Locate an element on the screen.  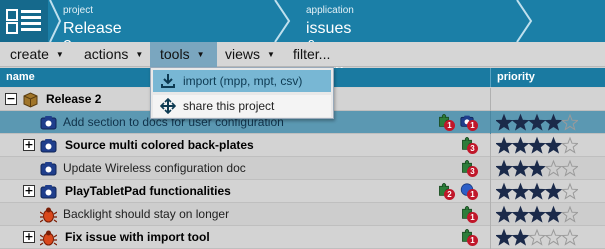
table-row: + Source multi colored back-plates 3 is located at coordinates (302, 145).